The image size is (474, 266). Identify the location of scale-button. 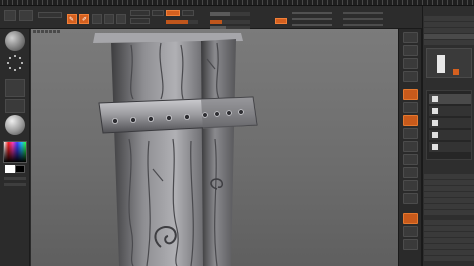
(109, 19).